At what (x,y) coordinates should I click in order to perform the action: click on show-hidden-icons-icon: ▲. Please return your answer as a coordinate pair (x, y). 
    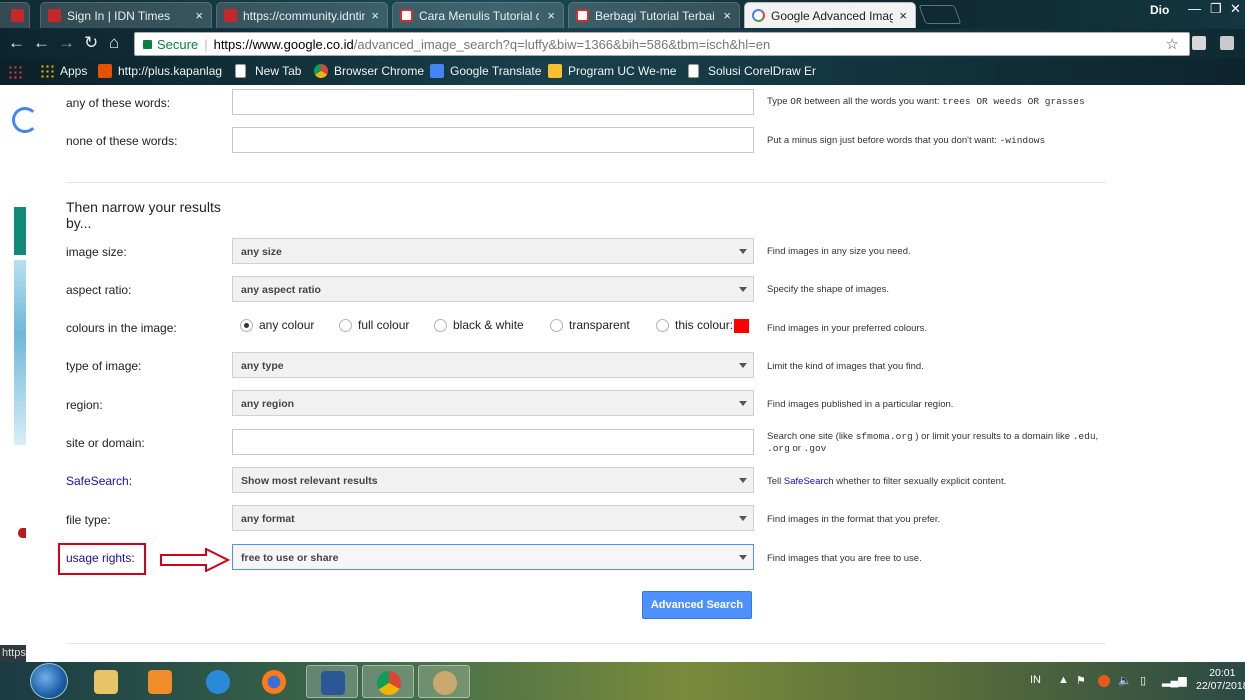
    Looking at the image, I should click on (1063, 680).